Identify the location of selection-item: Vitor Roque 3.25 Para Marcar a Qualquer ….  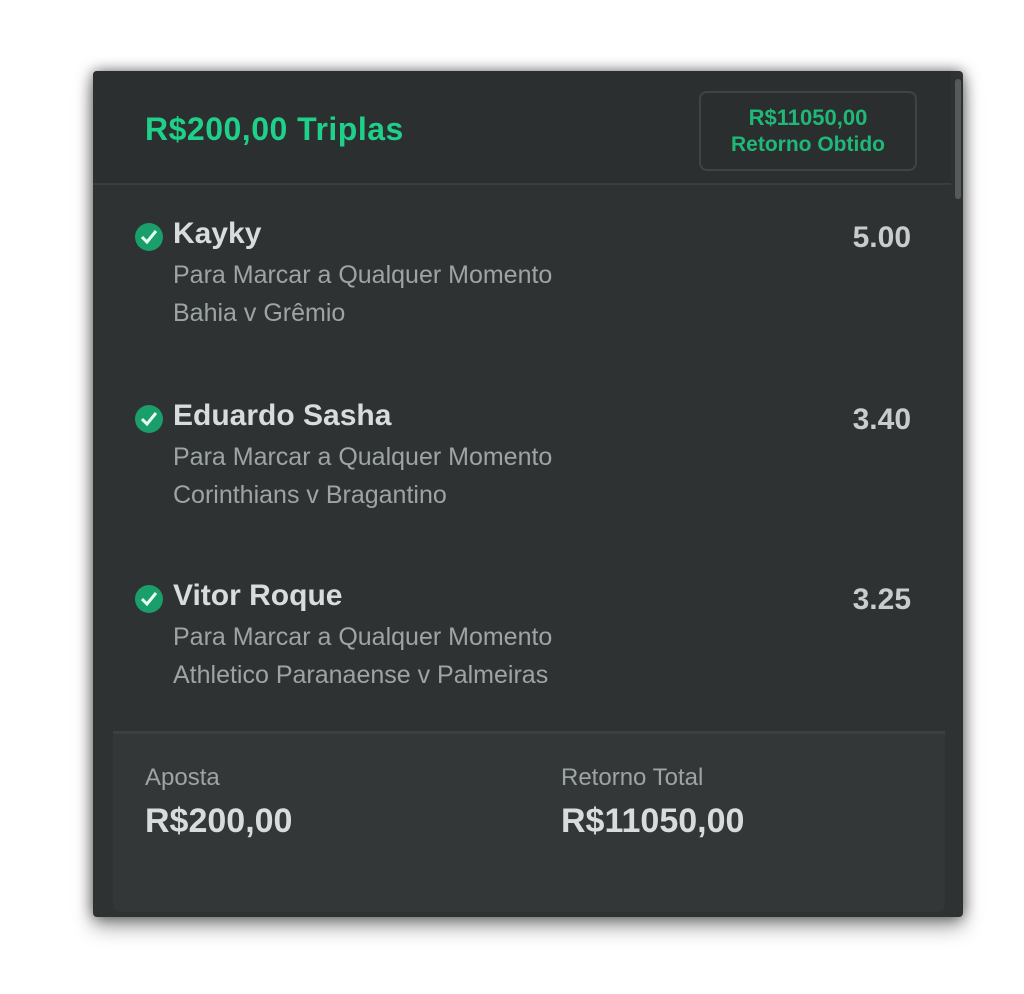
(522, 620).